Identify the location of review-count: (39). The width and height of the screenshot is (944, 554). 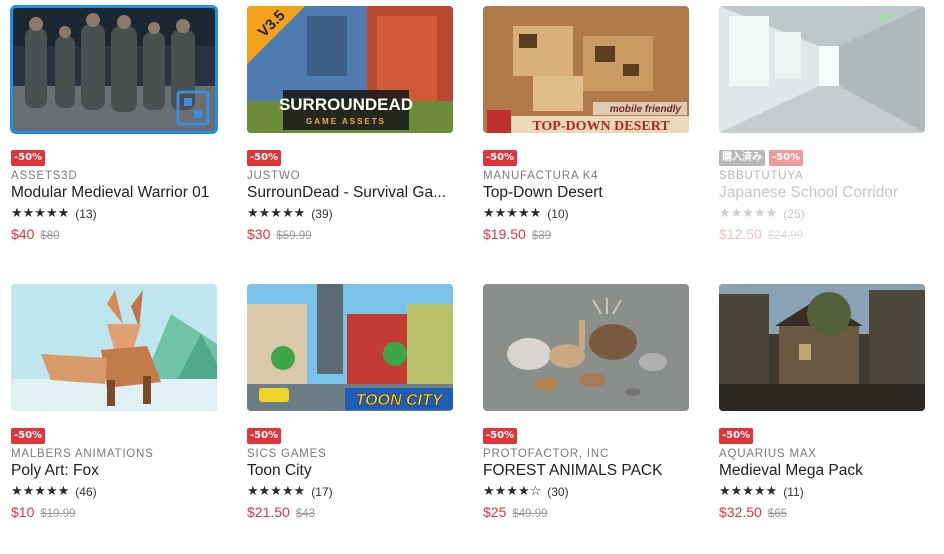
(322, 213).